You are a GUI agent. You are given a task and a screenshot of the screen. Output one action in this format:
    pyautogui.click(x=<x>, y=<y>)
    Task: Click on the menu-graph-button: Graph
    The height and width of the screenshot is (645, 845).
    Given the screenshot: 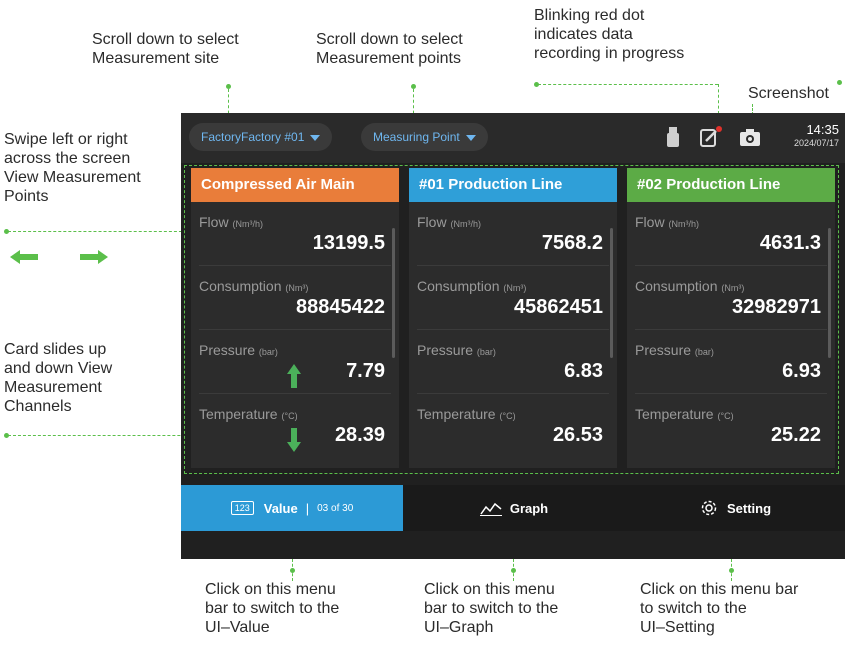 What is the action you would take?
    pyautogui.click(x=514, y=508)
    